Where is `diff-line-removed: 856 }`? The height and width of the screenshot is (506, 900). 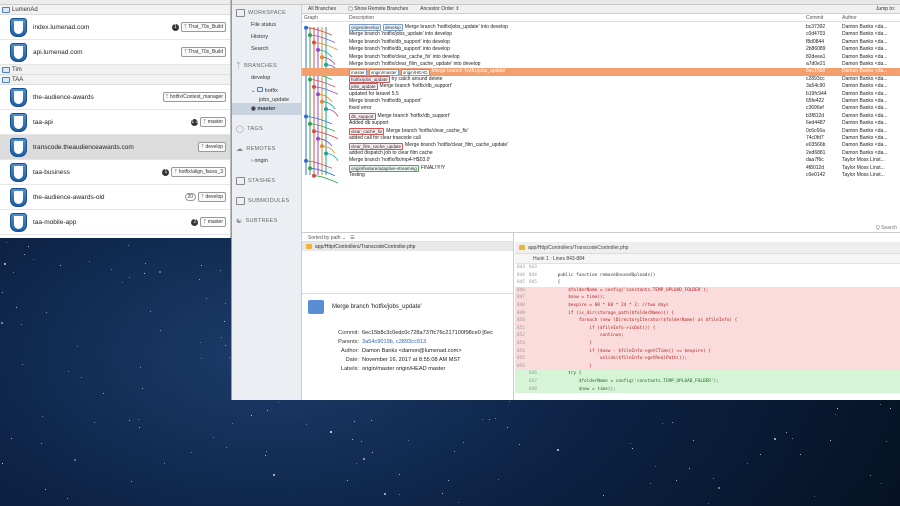 diff-line-removed: 856 } is located at coordinates (707, 366).